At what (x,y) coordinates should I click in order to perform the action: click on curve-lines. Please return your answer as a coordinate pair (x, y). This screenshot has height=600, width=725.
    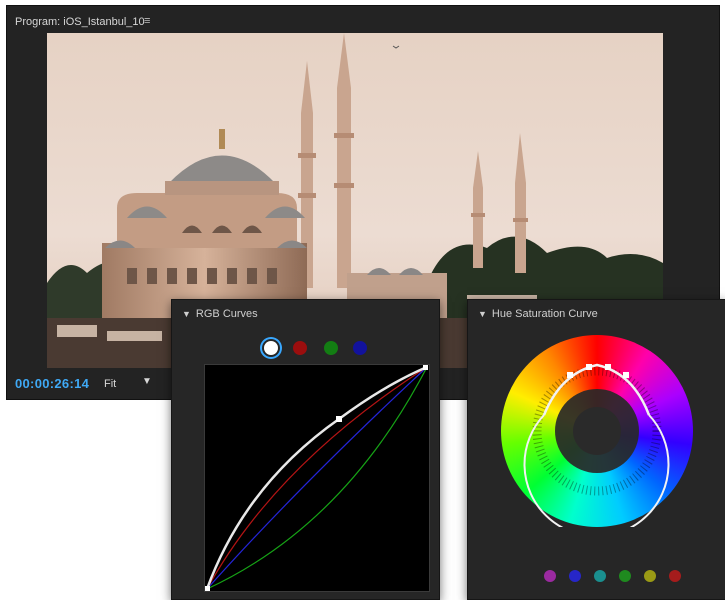
    Looking at the image, I should click on (316, 478).